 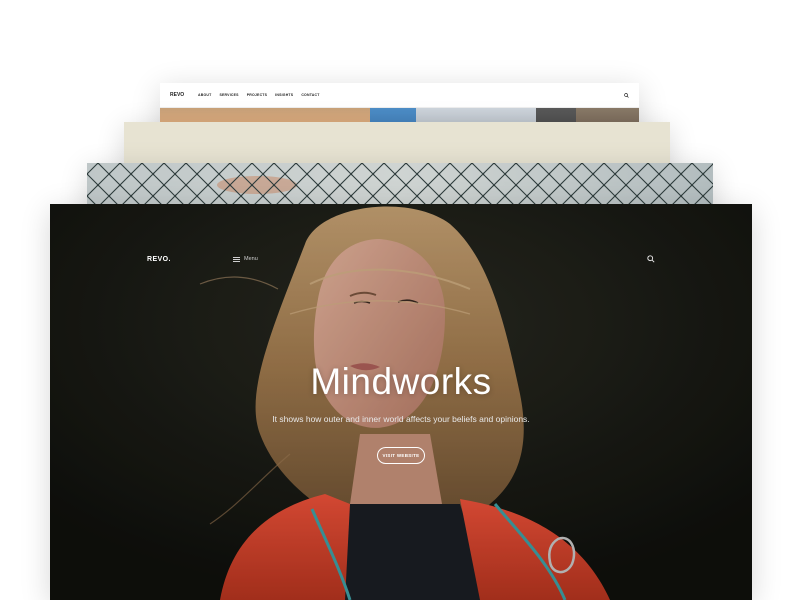 What do you see at coordinates (228, 95) in the screenshot?
I see `nav-item-services: SERVICES` at bounding box center [228, 95].